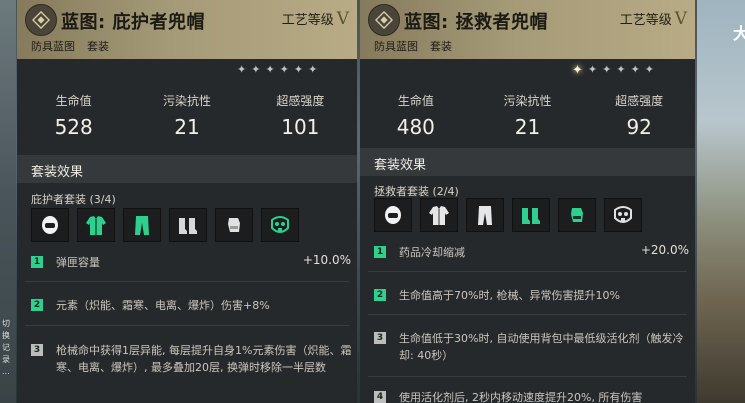 This screenshot has height=403, width=745. Describe the element at coordinates (133, 22) in the screenshot. I see `card-title: 蓝图: 庇护者兜帽` at that location.